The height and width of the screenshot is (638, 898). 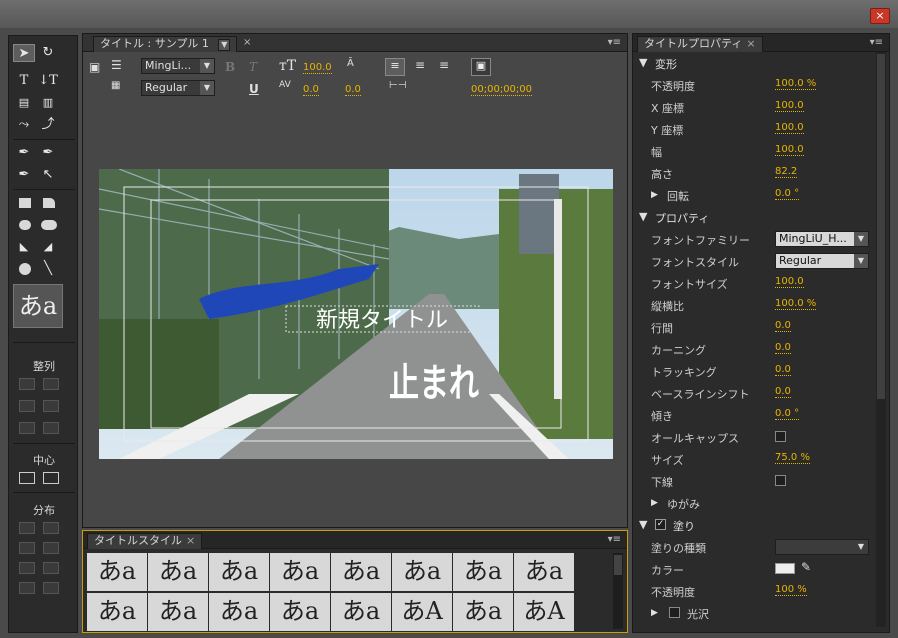 I want to click on color-swatch, so click(x=785, y=568).